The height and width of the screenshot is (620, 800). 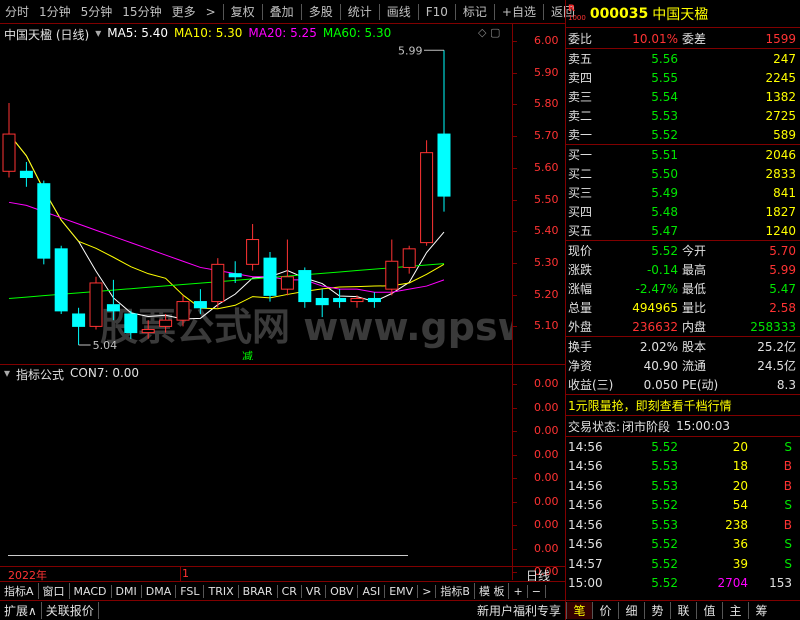 What do you see at coordinates (427, 591) in the screenshot?
I see `indicator-tab-13: >` at bounding box center [427, 591].